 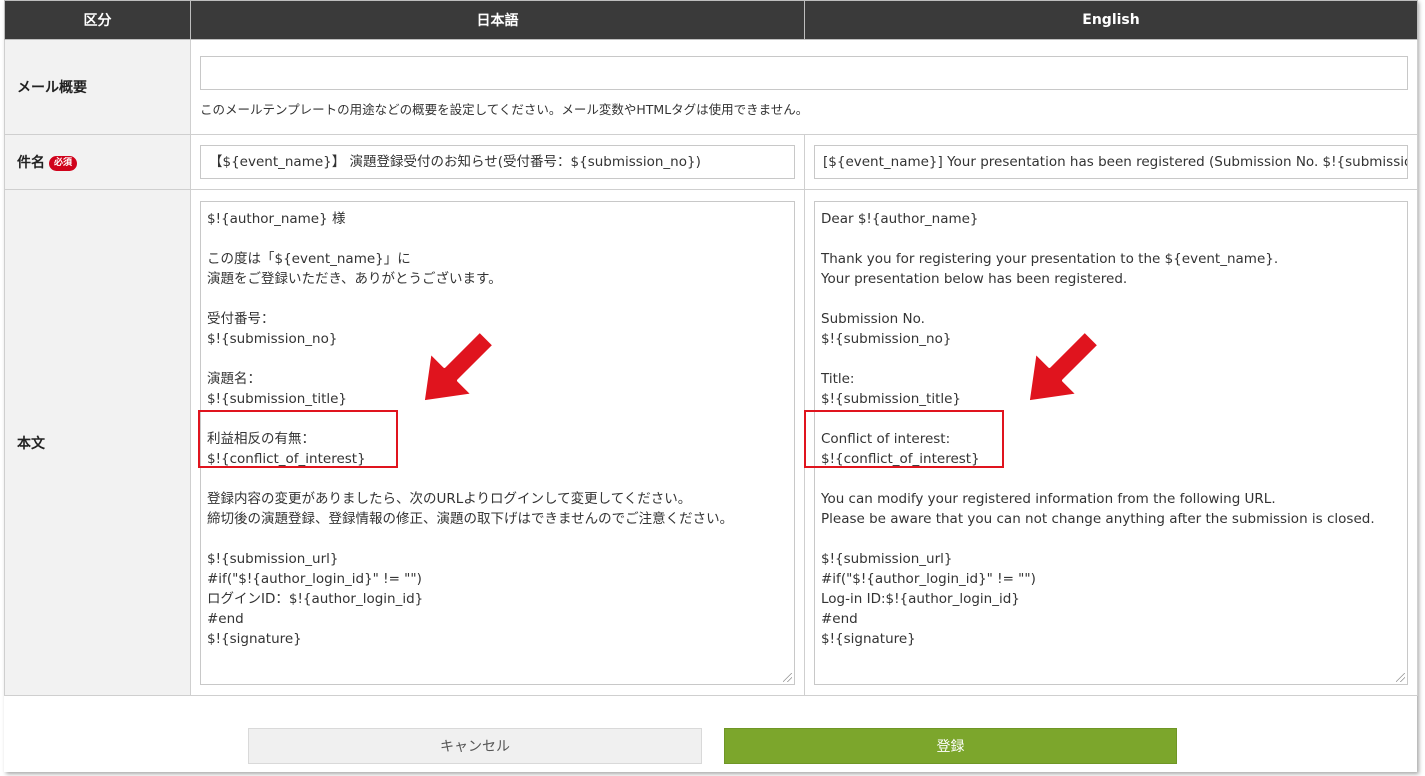 What do you see at coordinates (900, 218) in the screenshot?
I see `textarea-line: Dear $!{author_name}` at bounding box center [900, 218].